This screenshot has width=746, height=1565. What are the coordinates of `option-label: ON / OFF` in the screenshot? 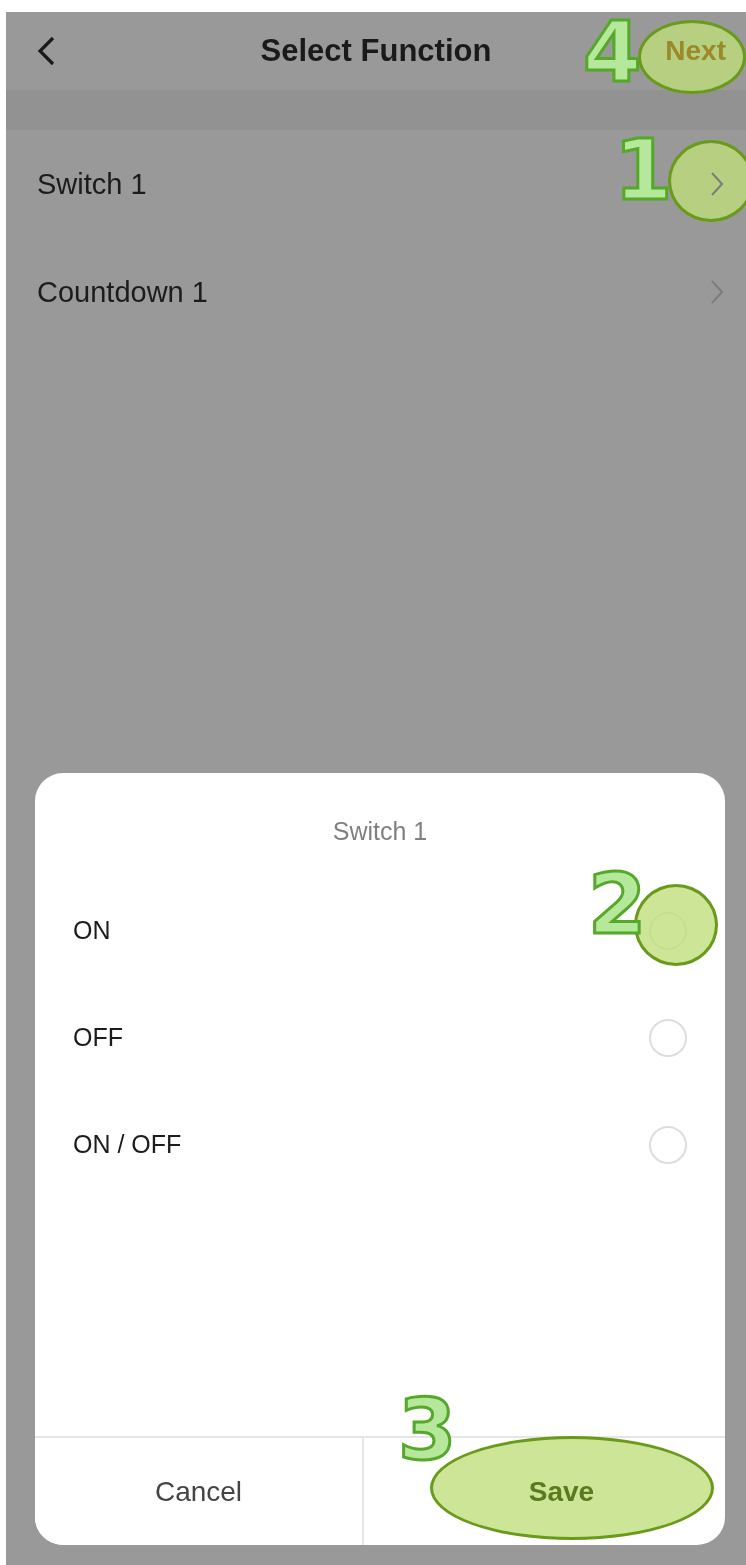 It's located at (127, 1144).